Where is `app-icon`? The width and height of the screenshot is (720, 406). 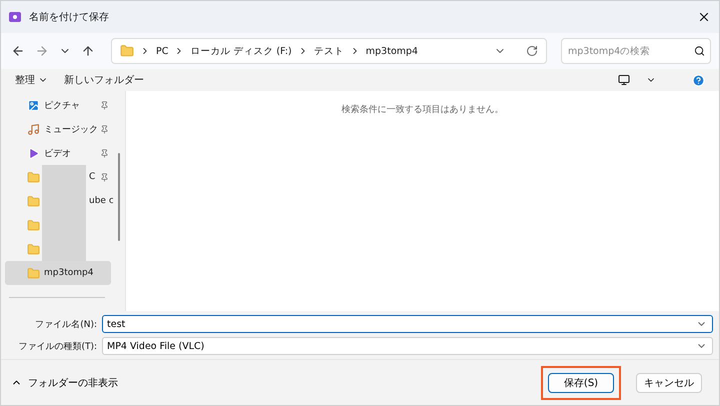 app-icon is located at coordinates (15, 17).